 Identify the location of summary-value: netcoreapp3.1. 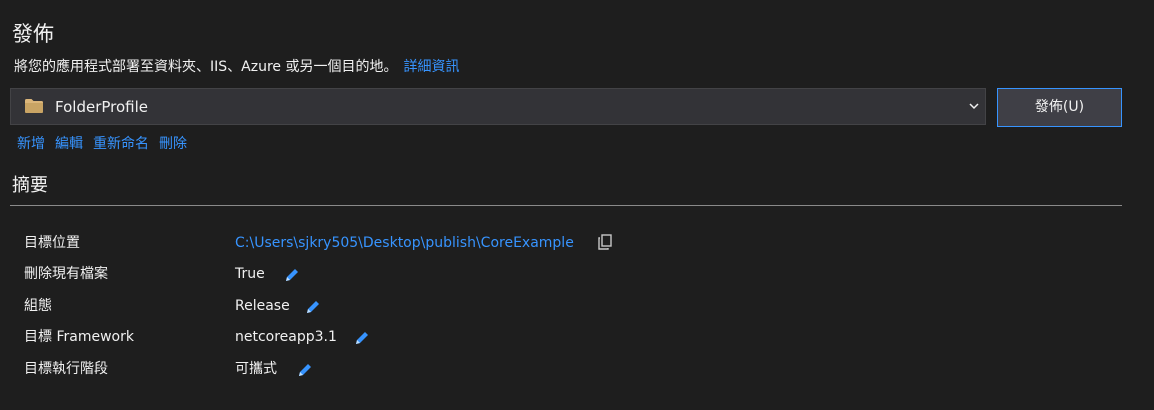
(286, 337).